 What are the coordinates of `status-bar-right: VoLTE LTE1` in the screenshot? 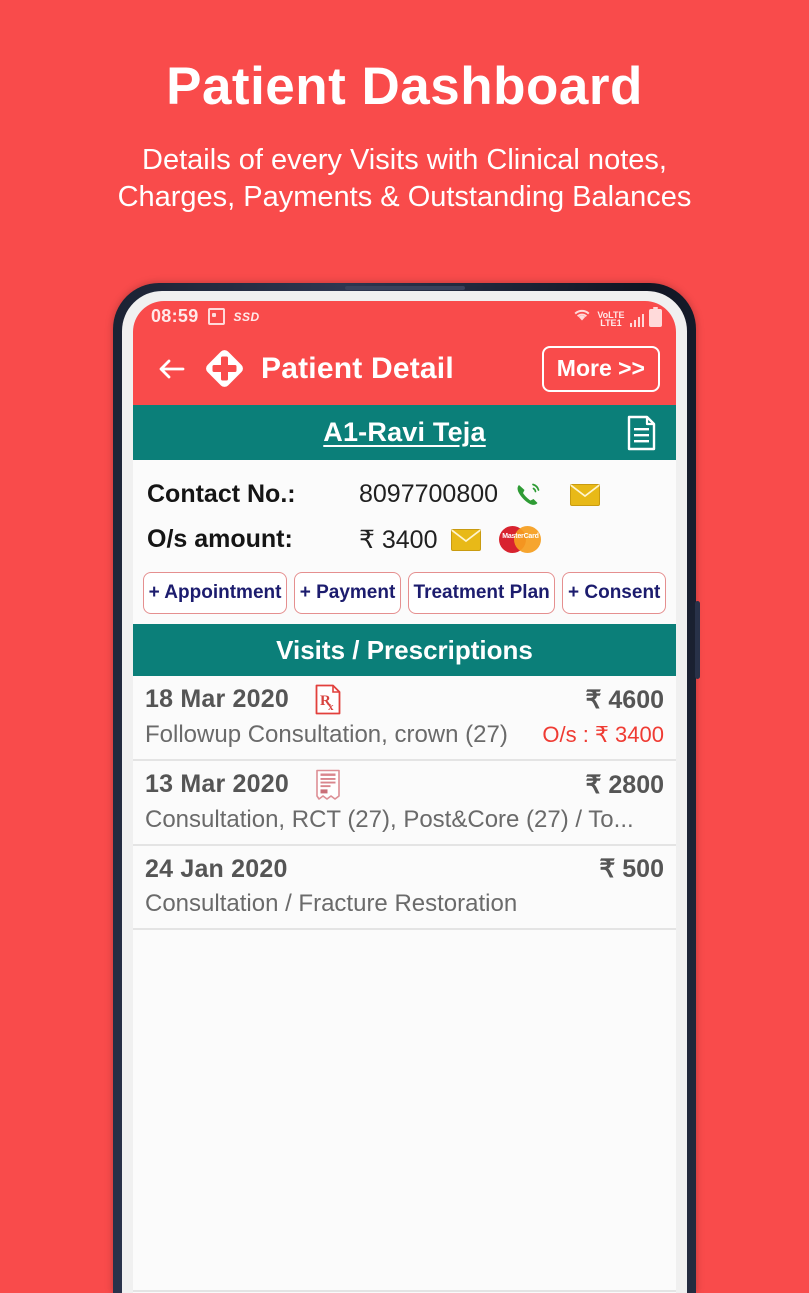 It's located at (617, 317).